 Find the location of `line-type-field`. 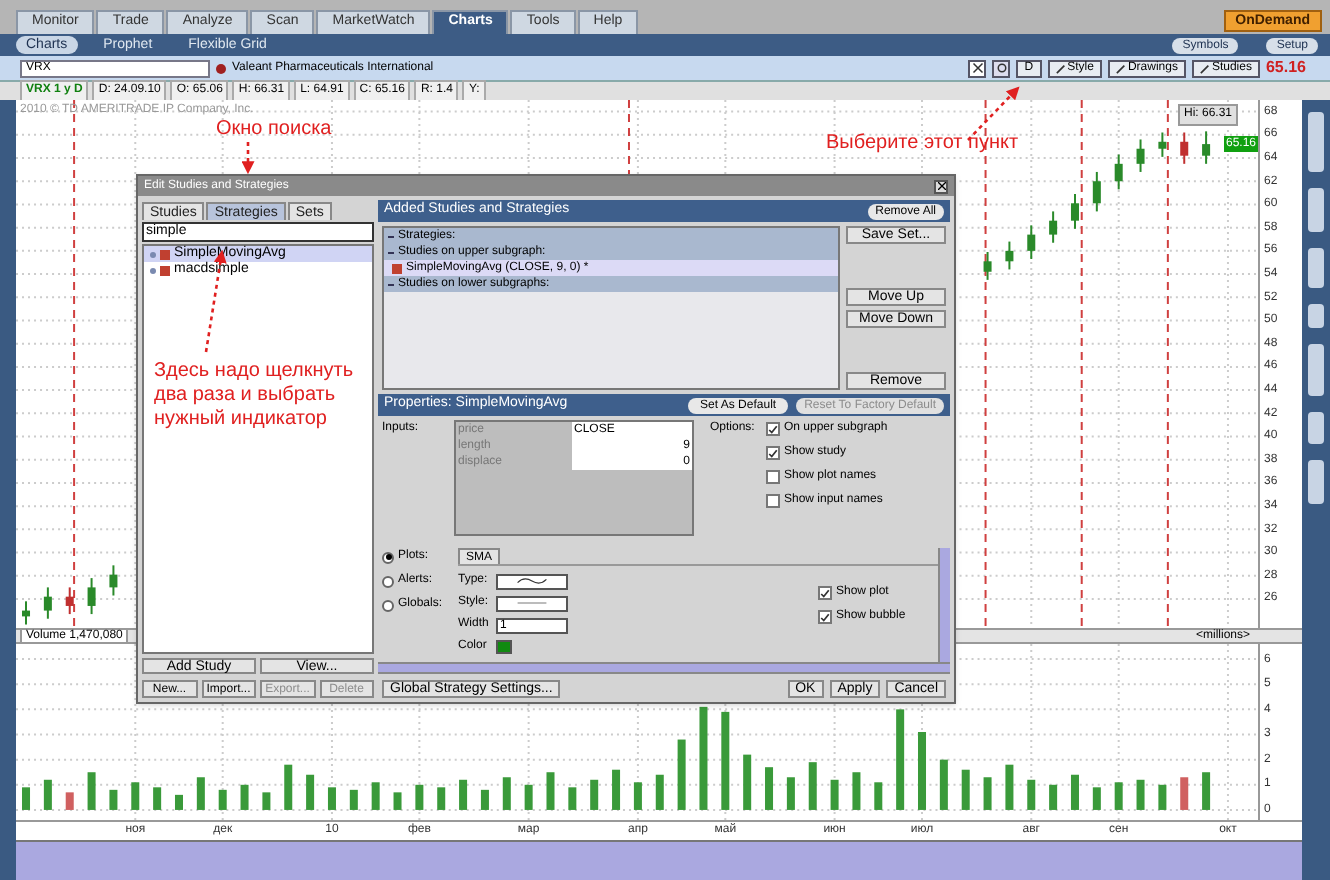

line-type-field is located at coordinates (532, 581).